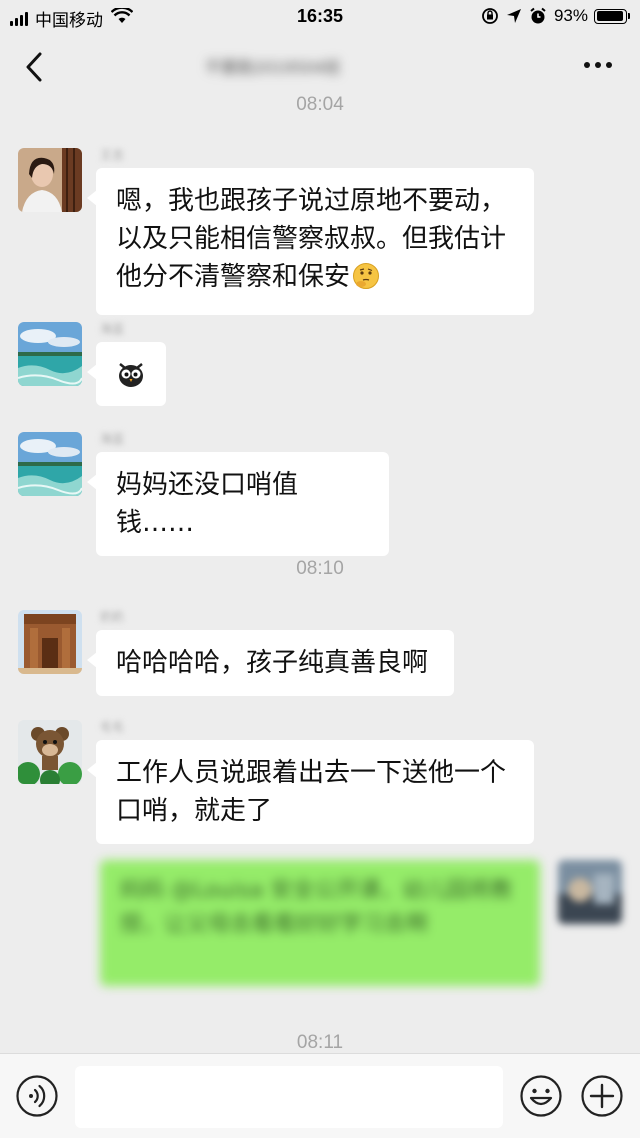  I want to click on battery-icon, so click(612, 16).